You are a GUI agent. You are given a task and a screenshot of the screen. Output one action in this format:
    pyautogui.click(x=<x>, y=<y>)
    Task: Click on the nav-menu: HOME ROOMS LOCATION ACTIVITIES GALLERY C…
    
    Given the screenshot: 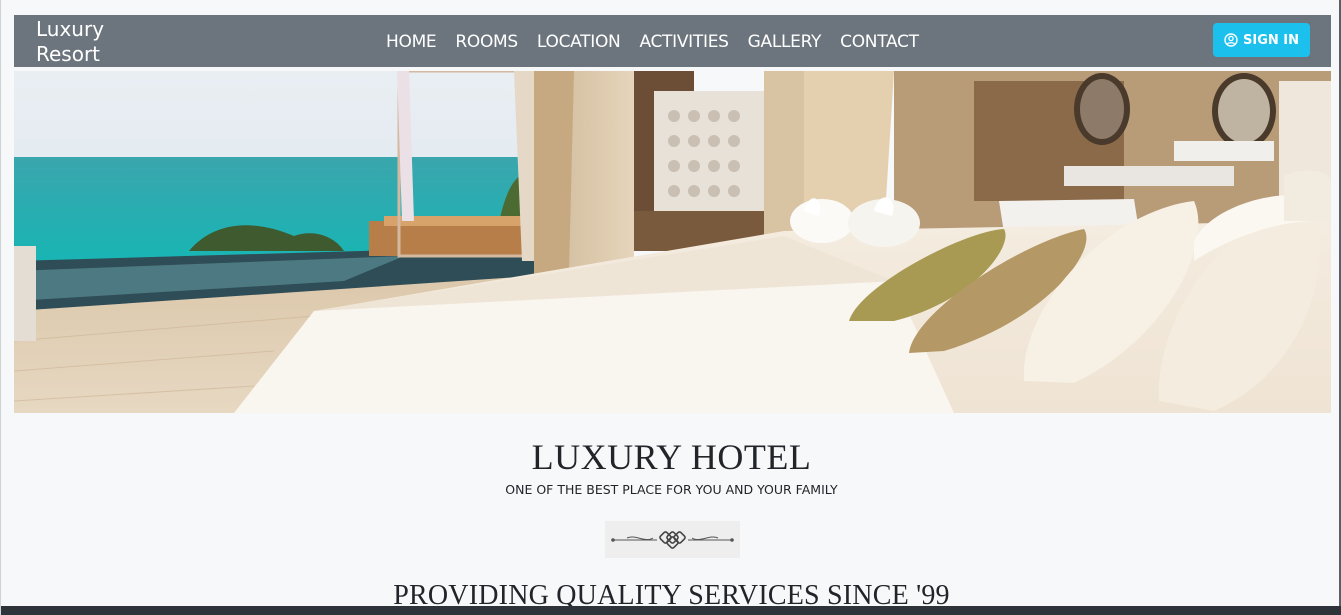 What is the action you would take?
    pyautogui.click(x=662, y=42)
    